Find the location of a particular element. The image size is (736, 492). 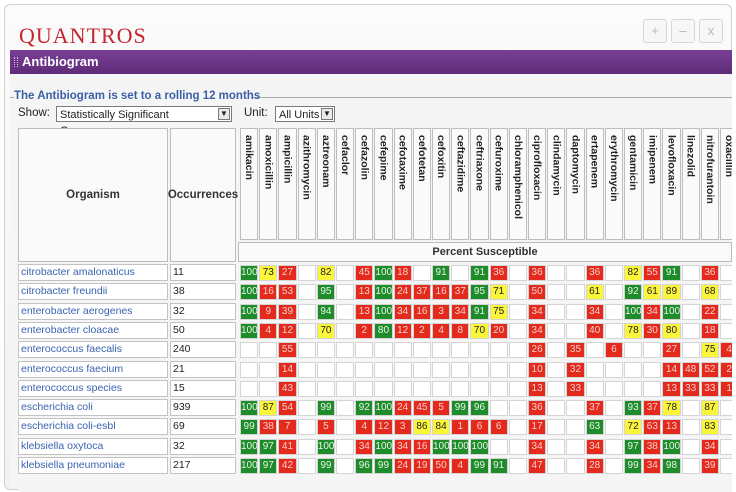

susceptibility-cell: 87 is located at coordinates (268, 408).